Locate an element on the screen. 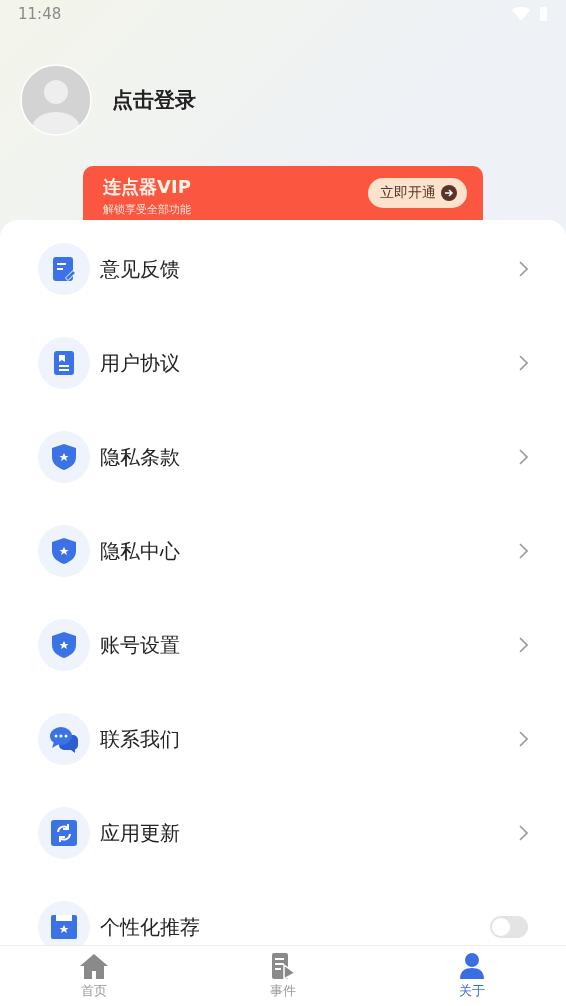  home-icon is located at coordinates (94, 966).